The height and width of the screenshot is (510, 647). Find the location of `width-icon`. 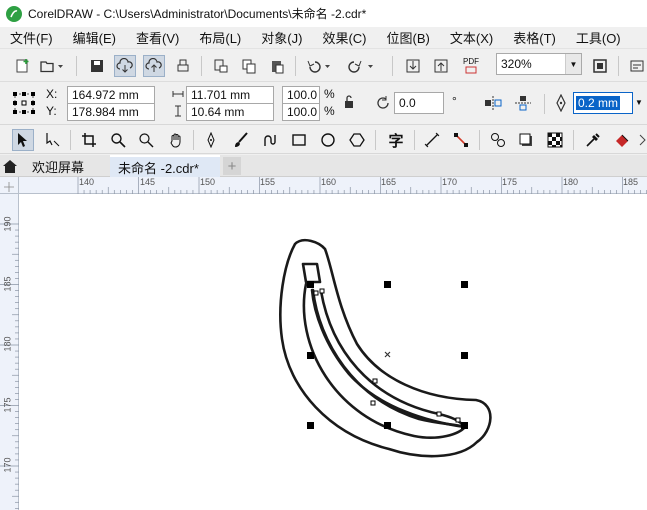

width-icon is located at coordinates (178, 95).